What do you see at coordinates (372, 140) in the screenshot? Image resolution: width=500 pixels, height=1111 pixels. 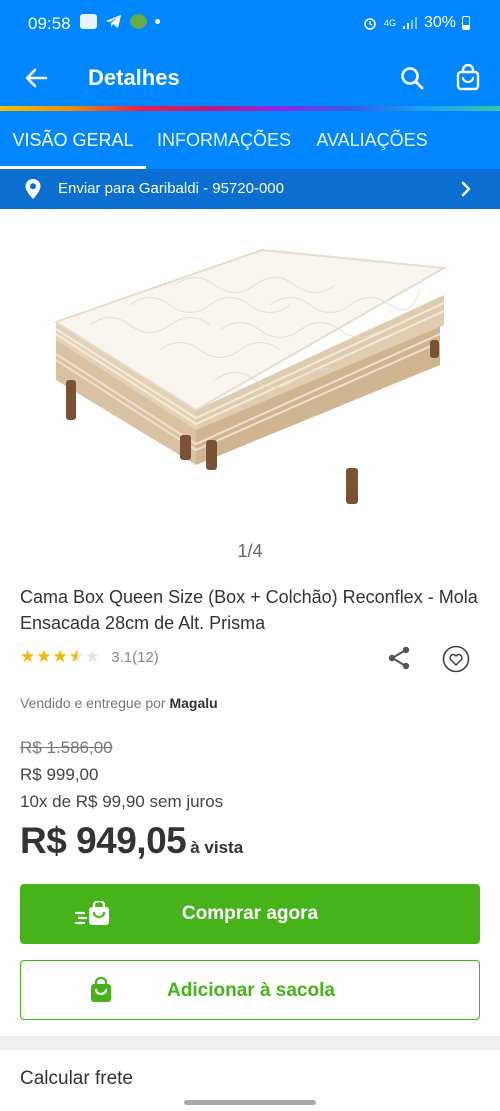 I see `tab-reviews: AVALIAÇÕES` at bounding box center [372, 140].